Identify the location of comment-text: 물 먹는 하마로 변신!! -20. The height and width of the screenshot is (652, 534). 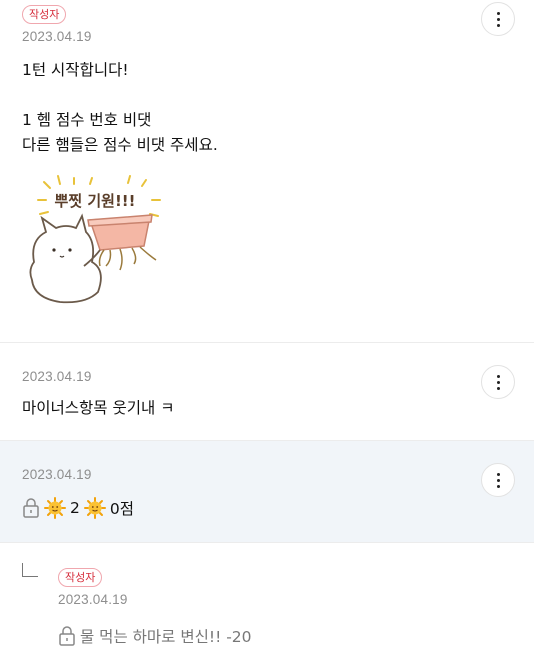
(155, 636).